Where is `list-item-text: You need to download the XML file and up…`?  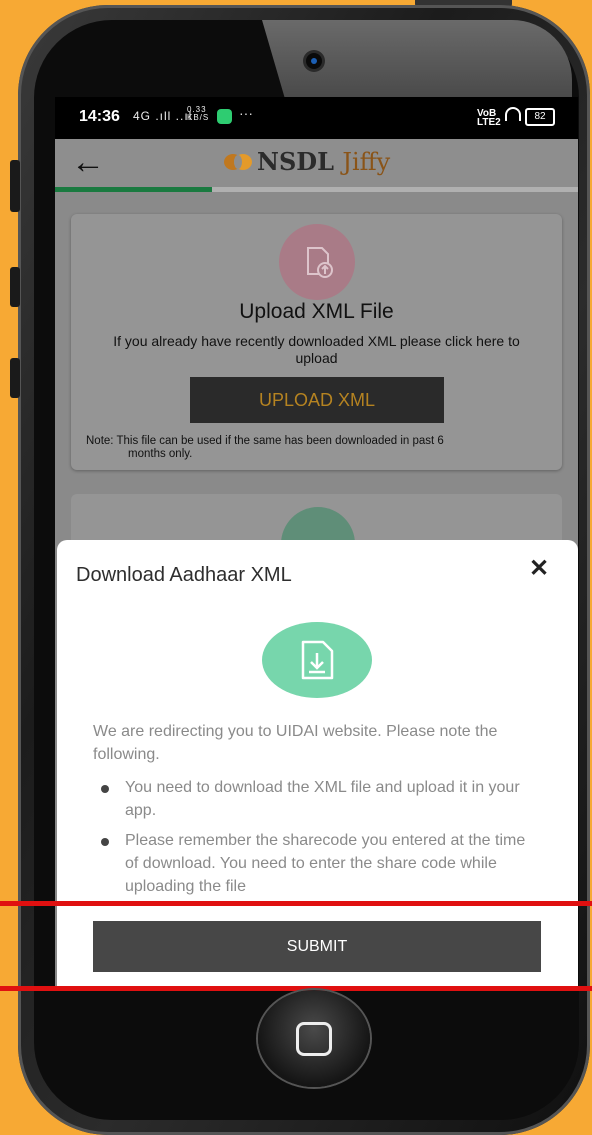 list-item-text: You need to download the XML file and up… is located at coordinates (322, 799).